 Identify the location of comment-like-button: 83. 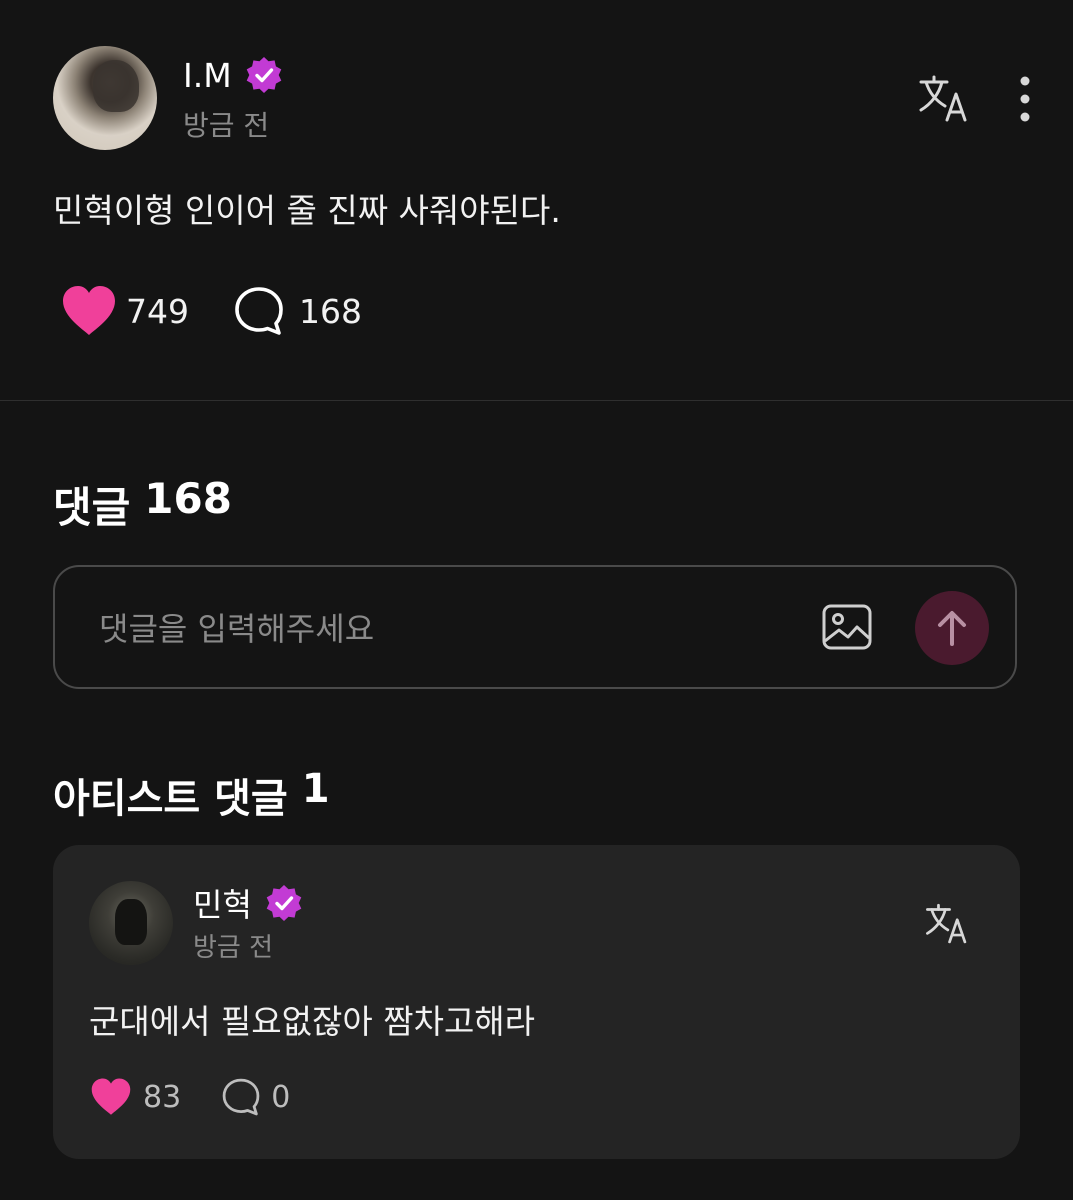
(135, 1097).